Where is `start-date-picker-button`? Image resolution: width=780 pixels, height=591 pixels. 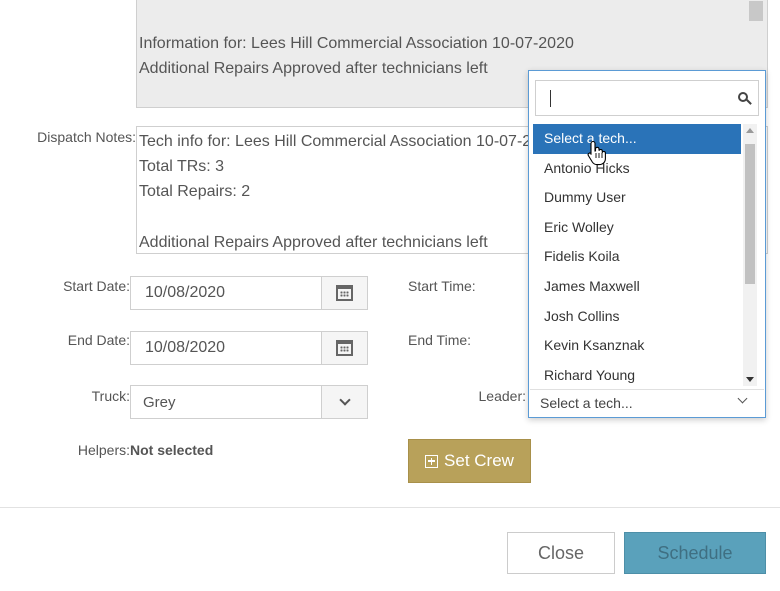
start-date-picker-button is located at coordinates (344, 293).